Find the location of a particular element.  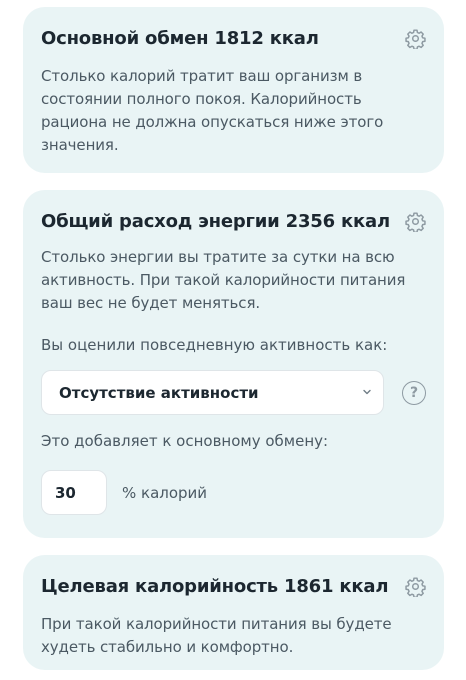

tdee-card-header: Общий расход энергии 2356 ккал is located at coordinates (233, 221).